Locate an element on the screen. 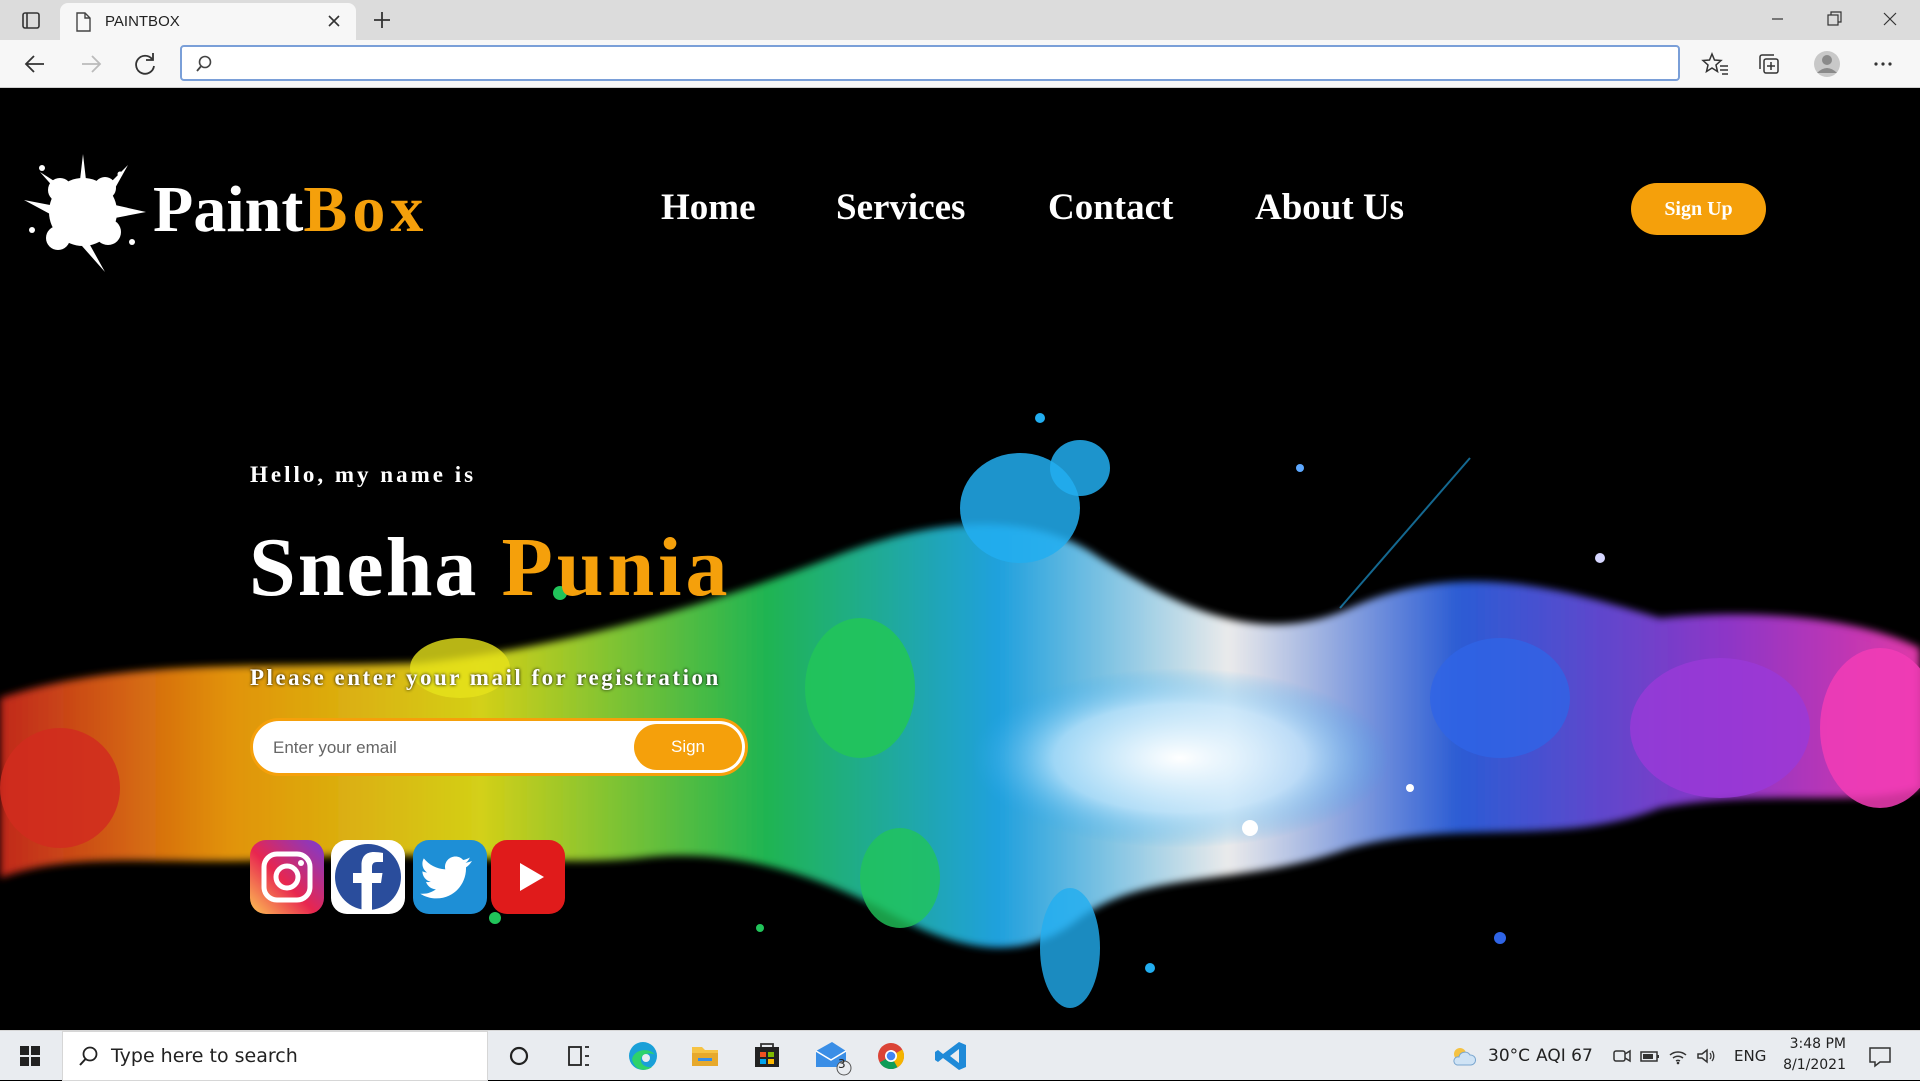  clock-date: 8/1/2021 is located at coordinates (1814, 1065).